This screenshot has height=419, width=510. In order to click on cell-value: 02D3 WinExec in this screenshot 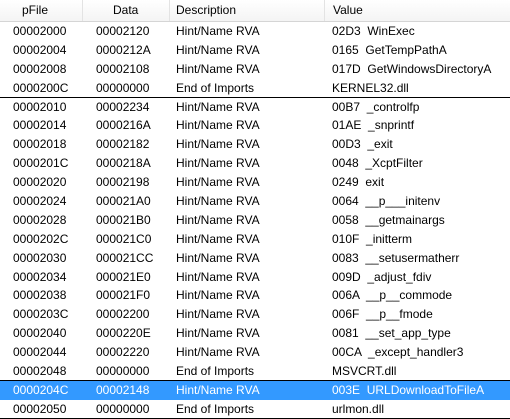, I will do `click(373, 31)`.